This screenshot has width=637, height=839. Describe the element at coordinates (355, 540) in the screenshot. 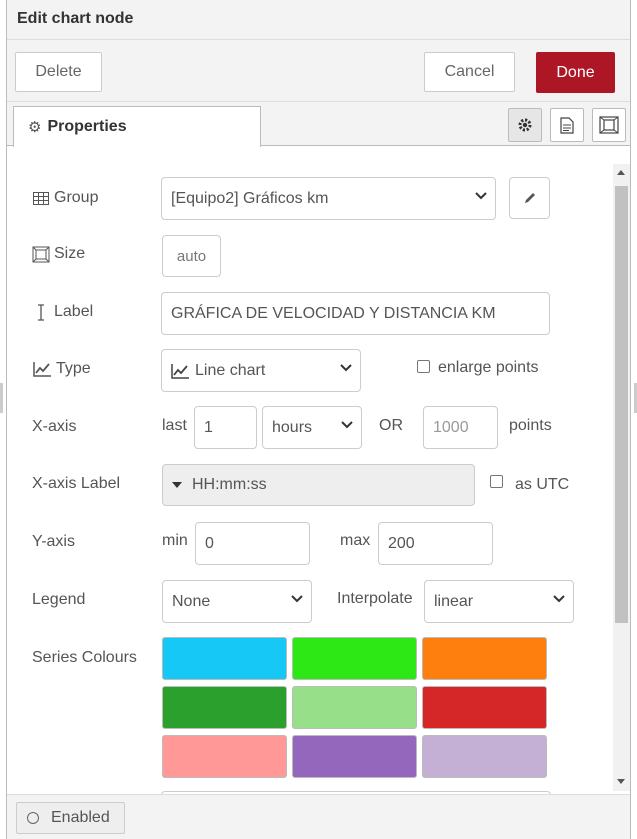

I see `yaxis-max-label: max` at that location.